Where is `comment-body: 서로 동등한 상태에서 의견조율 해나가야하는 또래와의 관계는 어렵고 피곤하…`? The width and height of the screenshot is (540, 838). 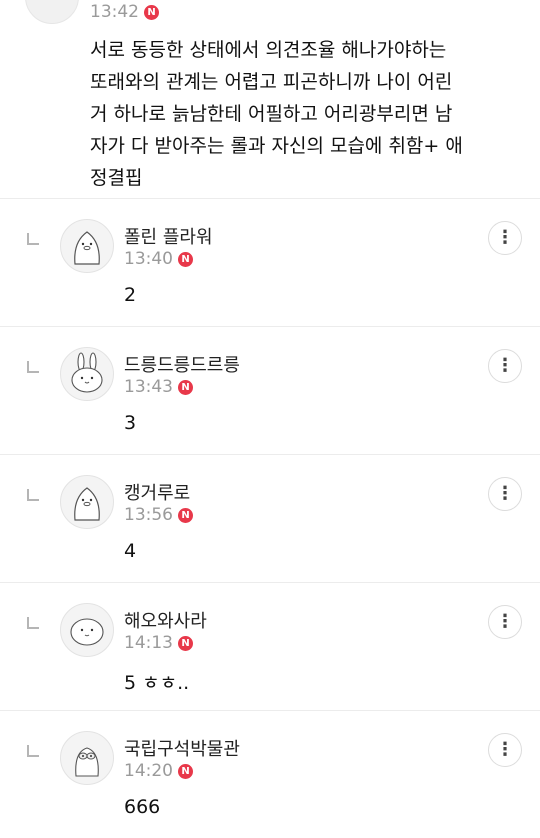
comment-body: 서로 동등한 상태에서 의견조율 해나가야하는 또래와의 관계는 어렵고 피곤하… is located at coordinates (300, 114).